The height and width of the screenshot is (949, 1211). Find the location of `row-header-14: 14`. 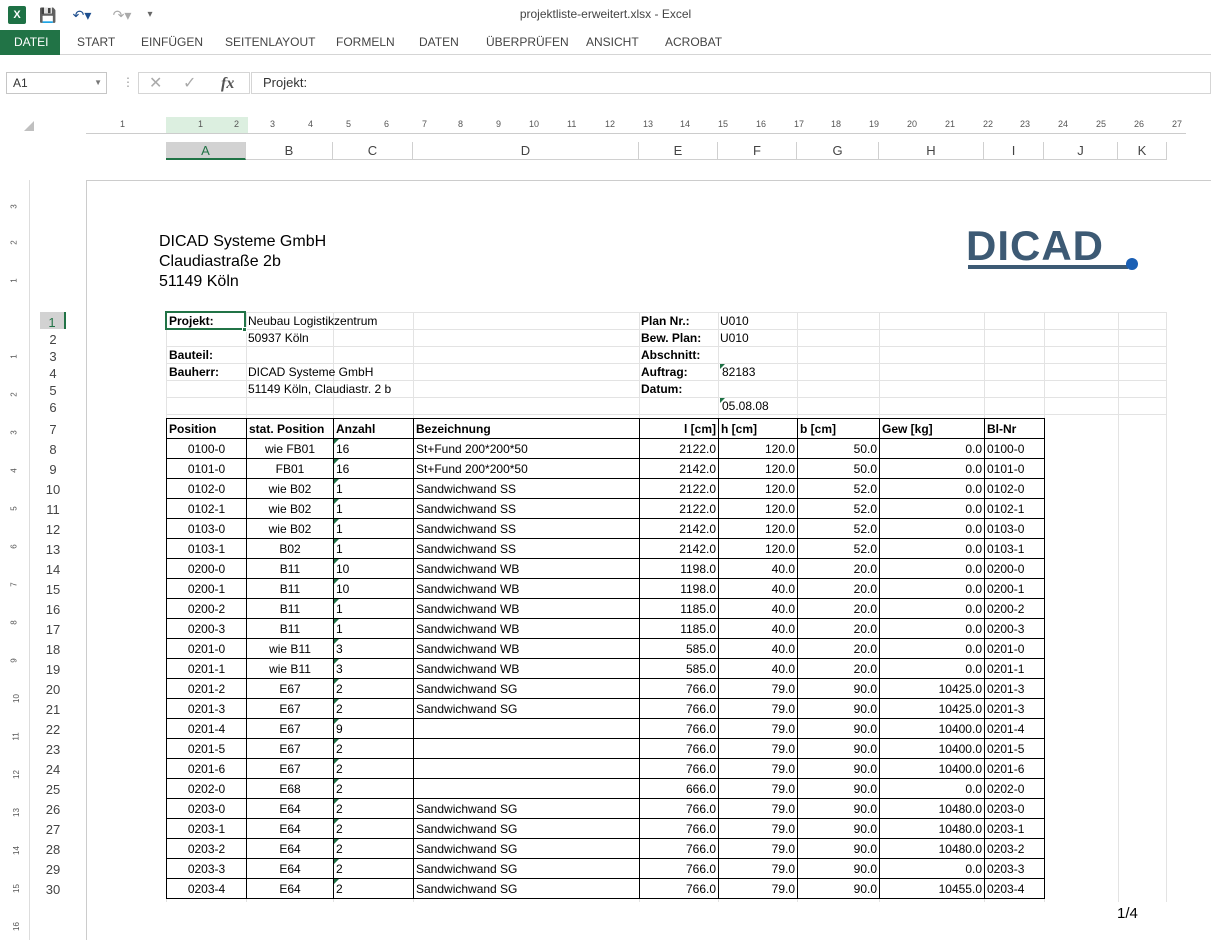

row-header-14: 14 is located at coordinates (53, 568).